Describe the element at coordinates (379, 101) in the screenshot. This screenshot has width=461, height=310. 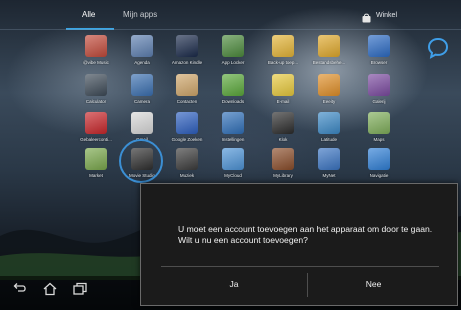
I see `app-label: Galerij` at that location.